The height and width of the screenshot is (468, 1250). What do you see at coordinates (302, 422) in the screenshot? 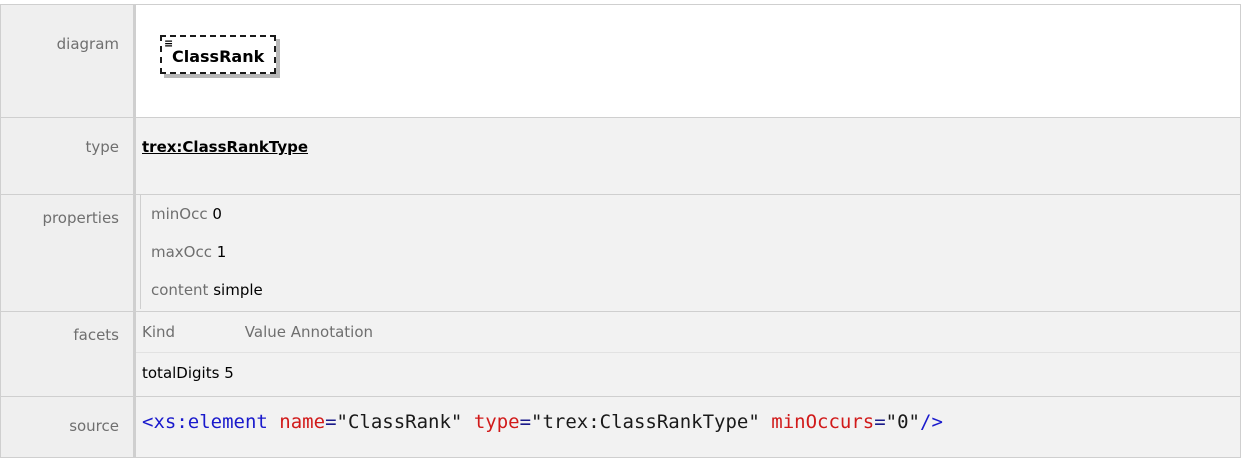
I see `source-attr-name: name` at bounding box center [302, 422].